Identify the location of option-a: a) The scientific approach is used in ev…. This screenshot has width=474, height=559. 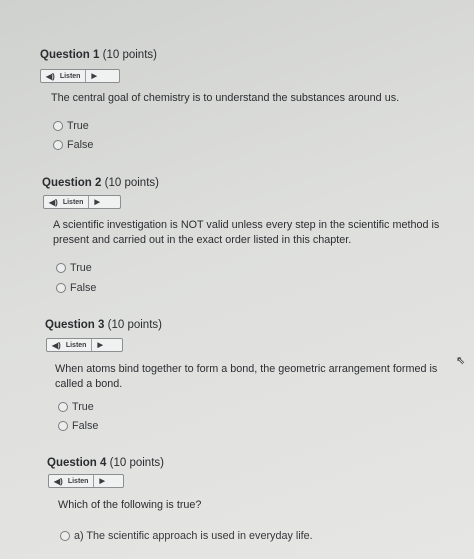
(186, 536).